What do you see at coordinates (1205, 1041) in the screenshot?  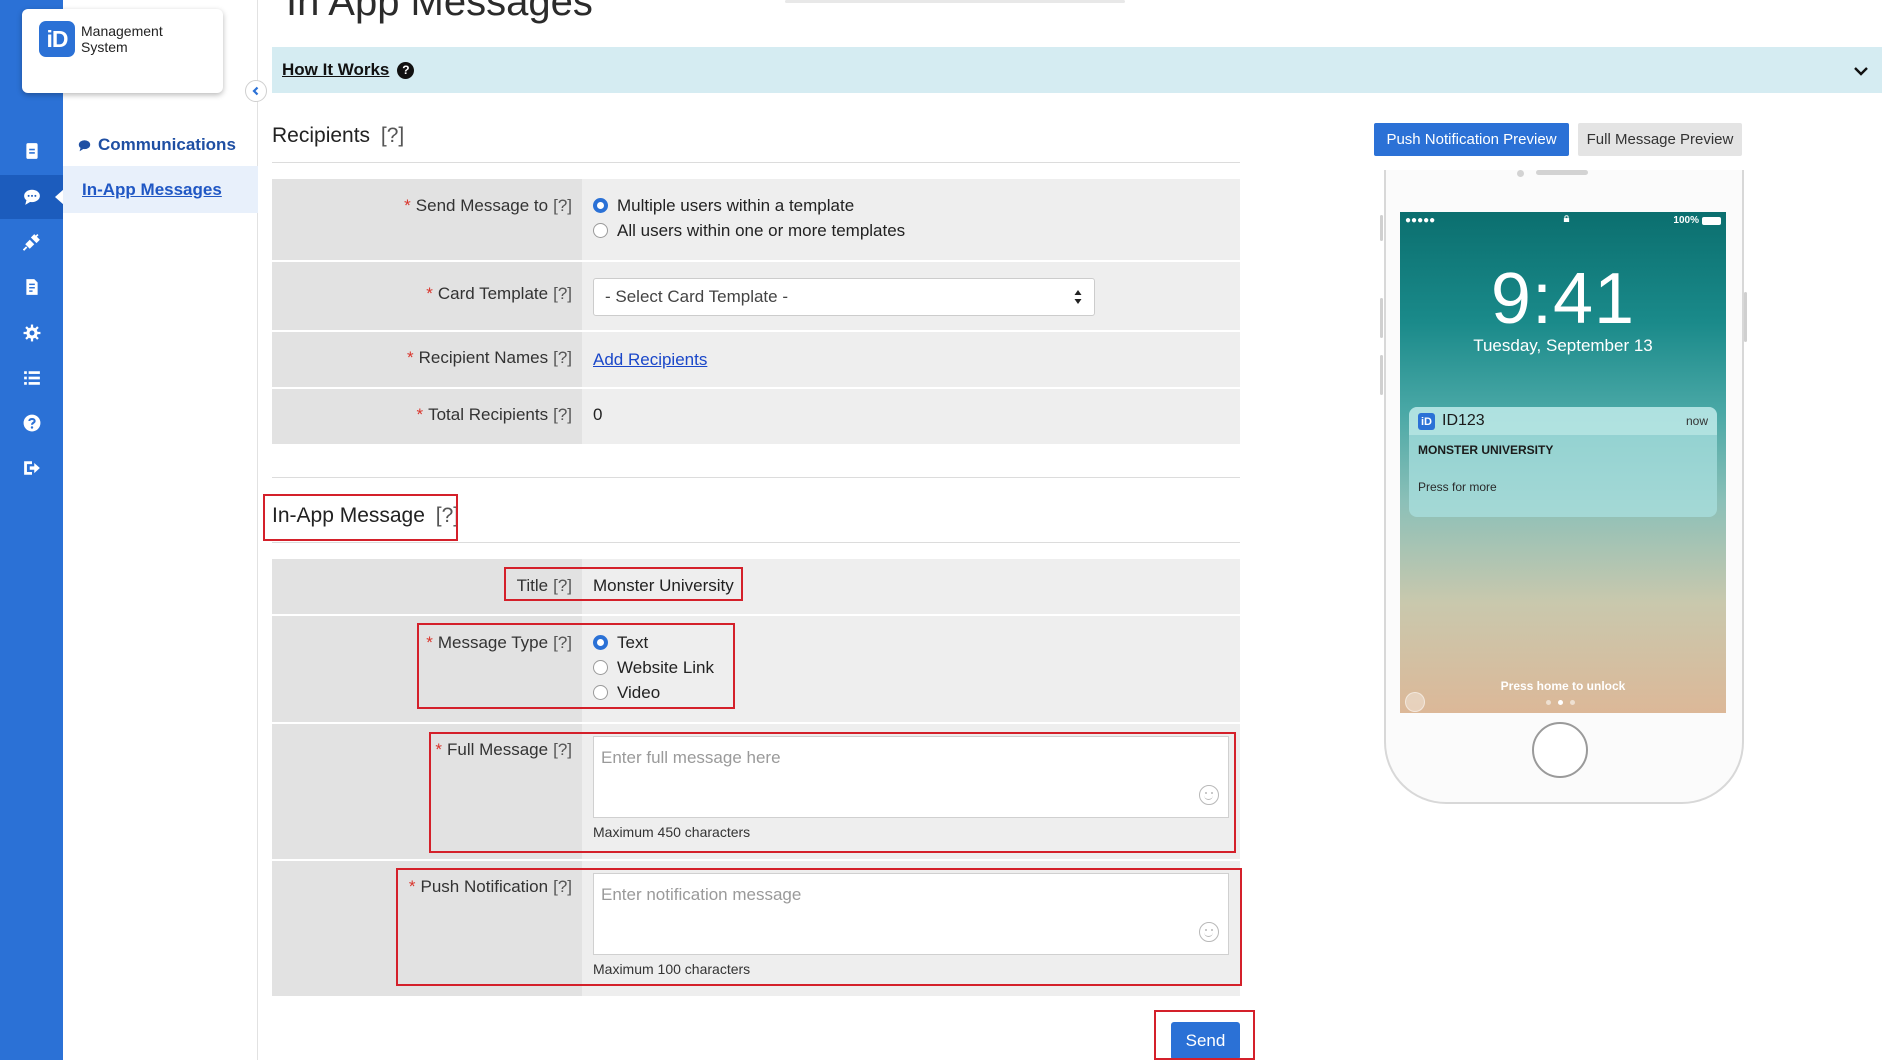 I see `send-button: Send` at bounding box center [1205, 1041].